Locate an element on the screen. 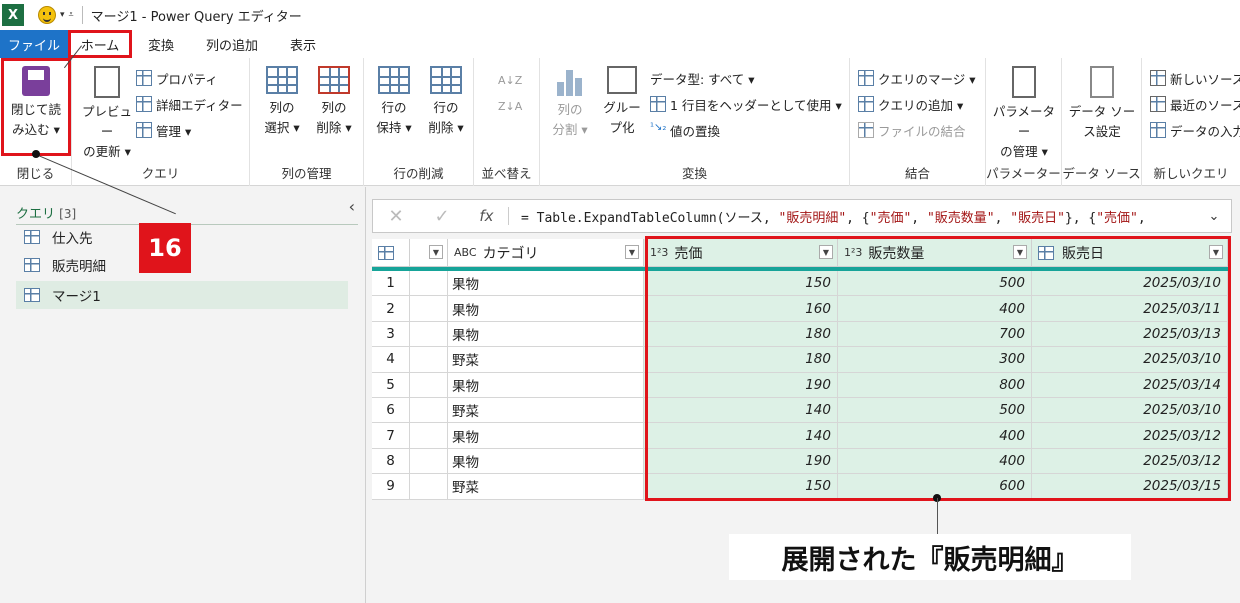  column-header-price: 1²3 売価 ▼ is located at coordinates (741, 253).